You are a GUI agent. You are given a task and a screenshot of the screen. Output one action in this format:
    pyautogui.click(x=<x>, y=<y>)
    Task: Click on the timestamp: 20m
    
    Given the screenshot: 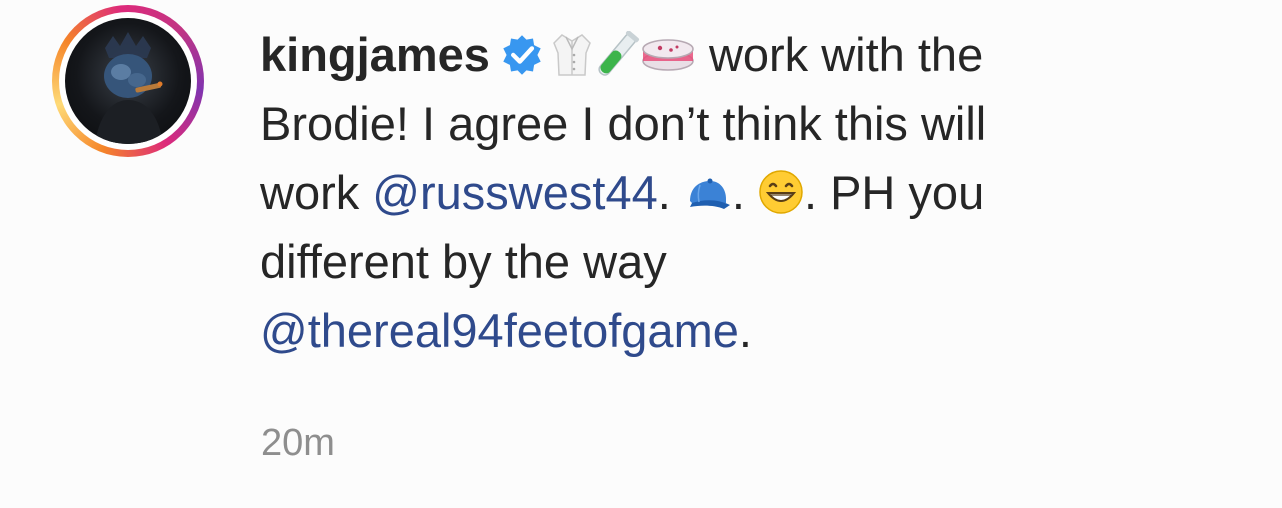 What is the action you would take?
    pyautogui.click(x=298, y=443)
    